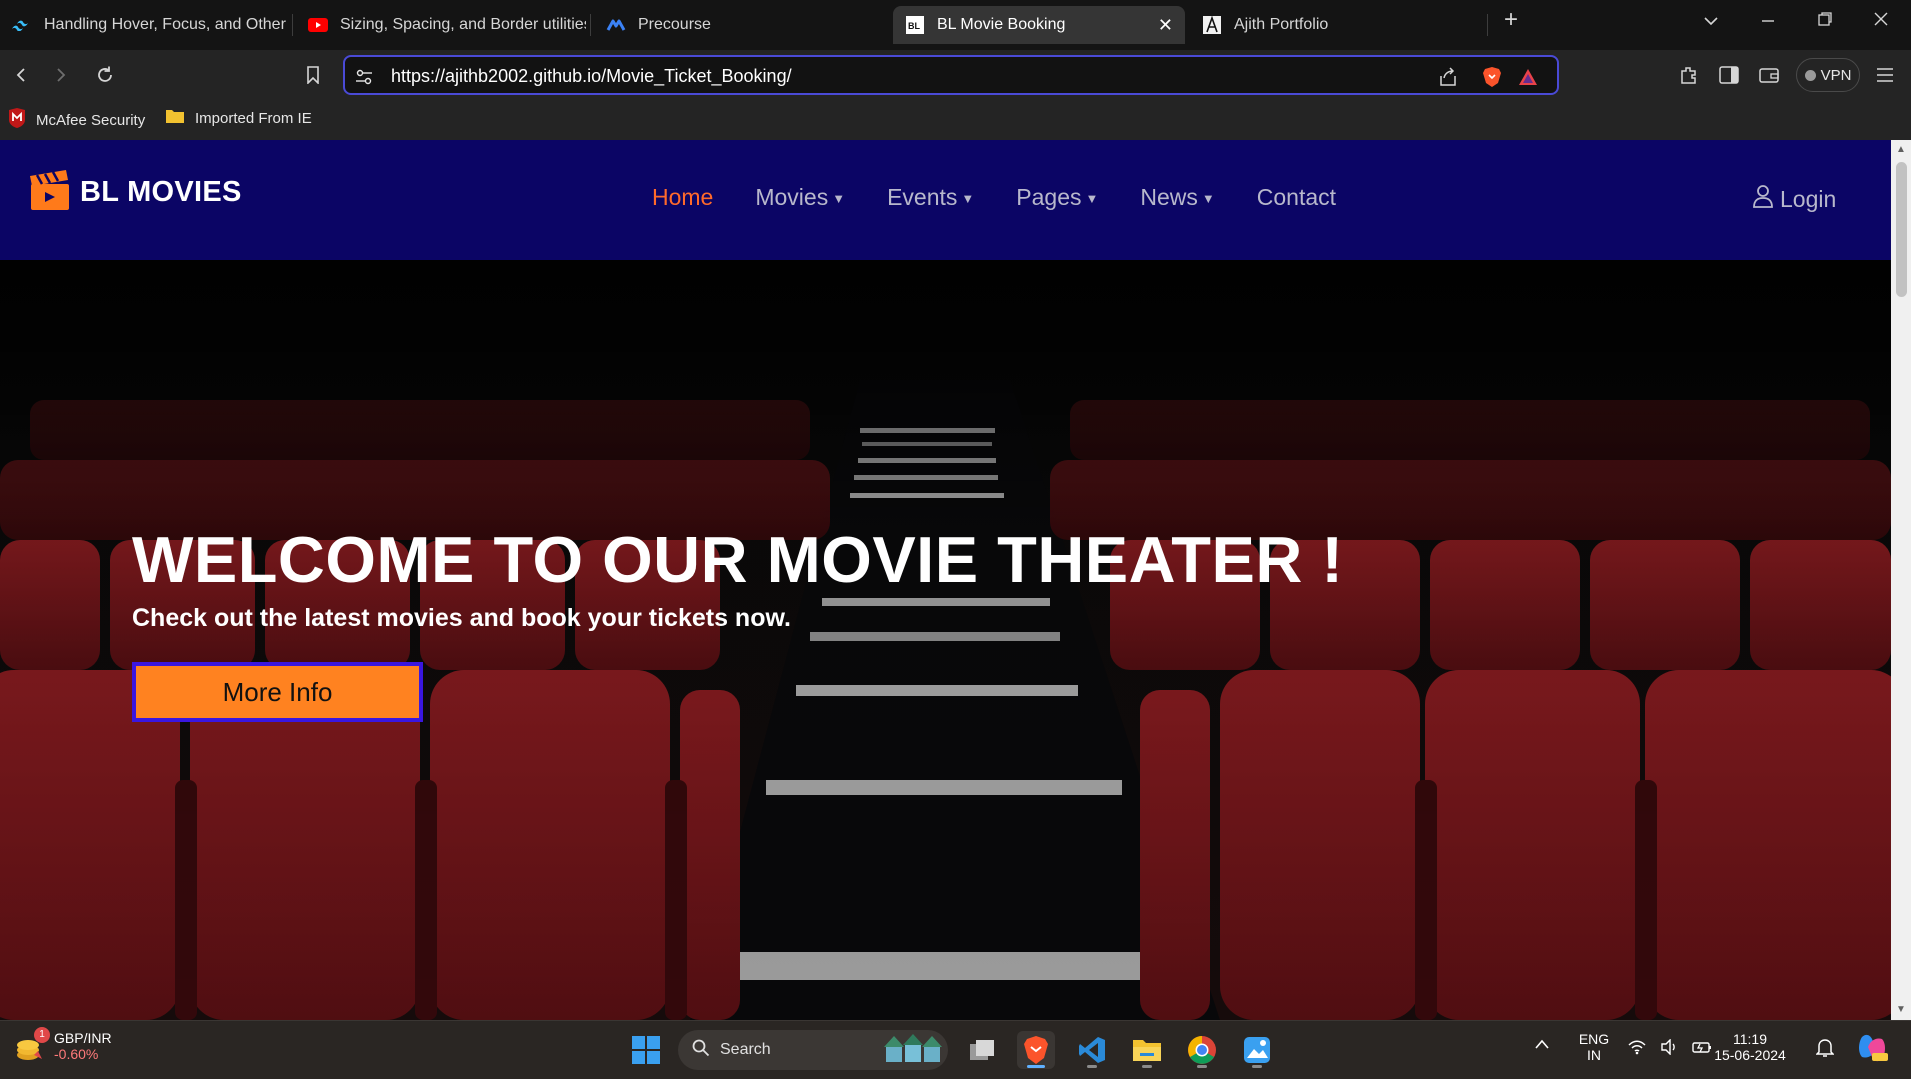 Image resolution: width=1911 pixels, height=1079 pixels. I want to click on nav-label: Contact, so click(1296, 197).